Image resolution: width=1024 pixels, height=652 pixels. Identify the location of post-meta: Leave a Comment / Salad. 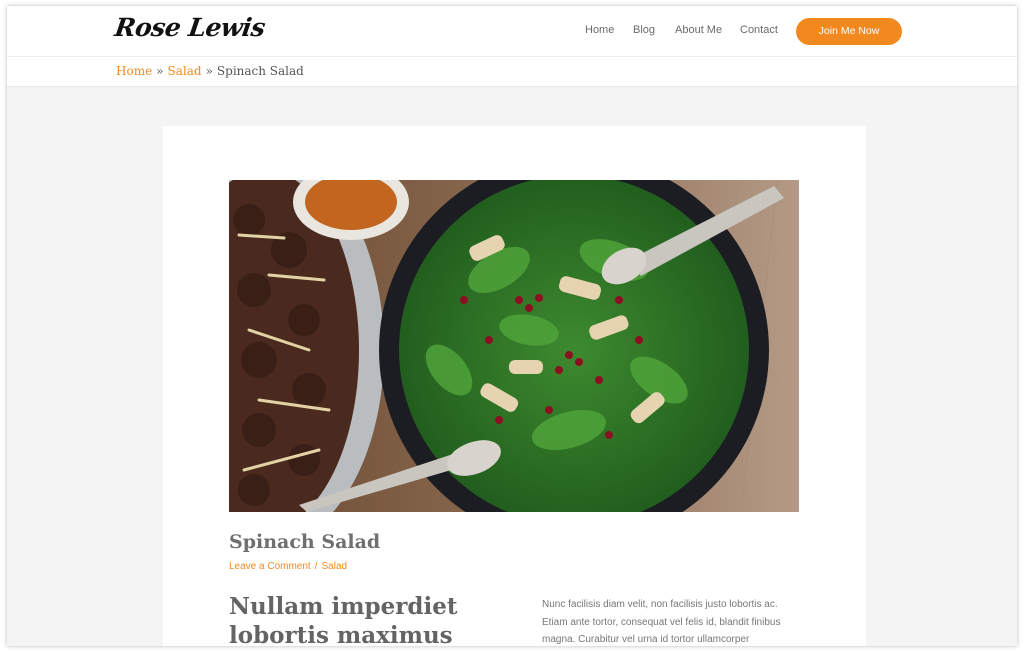
(288, 566).